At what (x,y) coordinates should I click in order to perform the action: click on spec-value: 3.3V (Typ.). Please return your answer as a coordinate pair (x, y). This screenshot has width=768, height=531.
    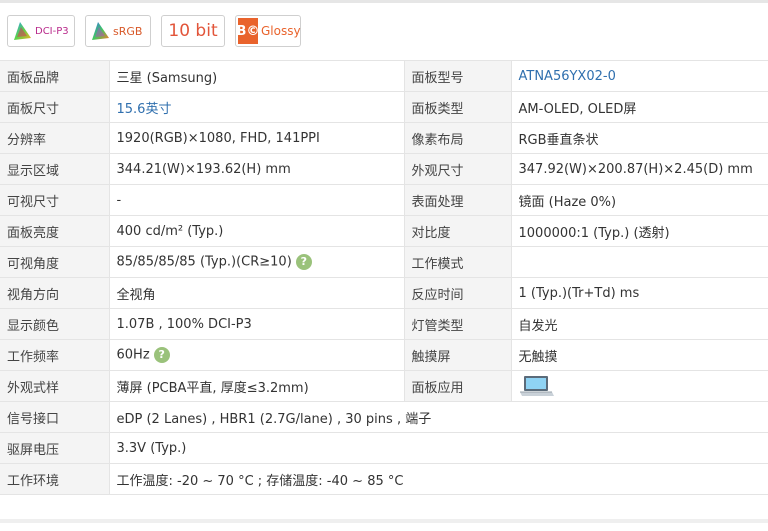
    Looking at the image, I should click on (438, 448).